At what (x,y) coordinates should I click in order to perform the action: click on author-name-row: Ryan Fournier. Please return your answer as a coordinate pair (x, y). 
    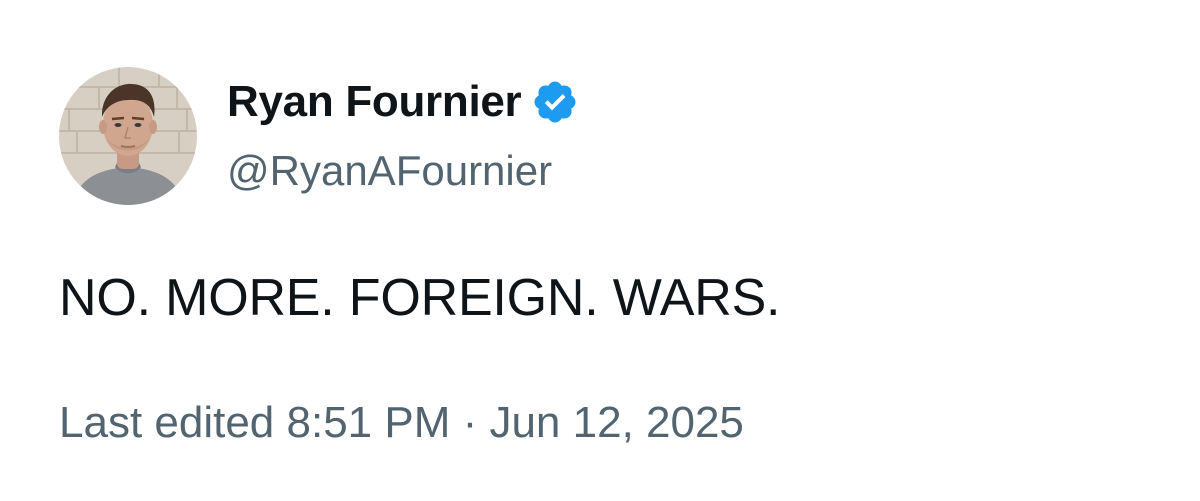
    Looking at the image, I should click on (403, 102).